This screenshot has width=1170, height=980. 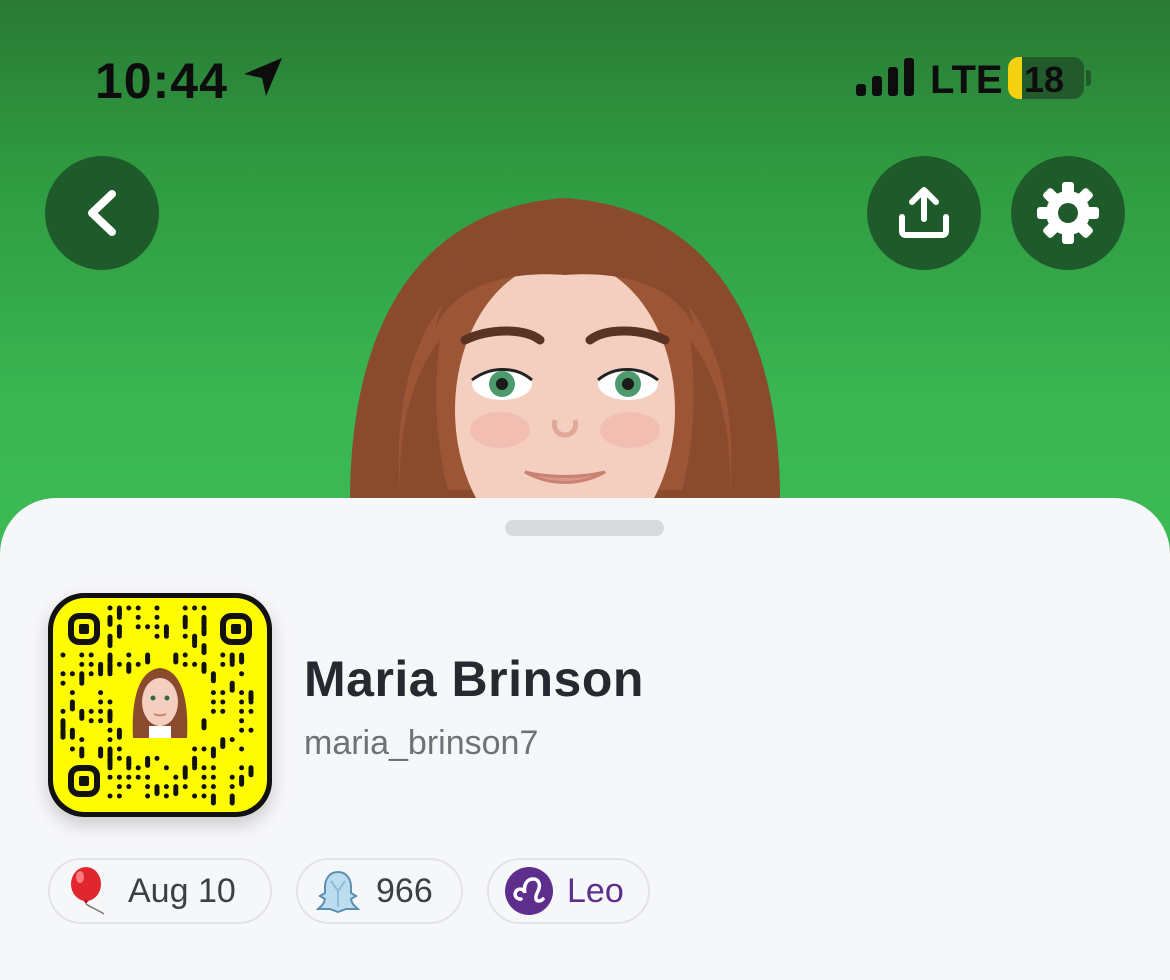 I want to click on birthday-chip: Aug 10, so click(x=160, y=891).